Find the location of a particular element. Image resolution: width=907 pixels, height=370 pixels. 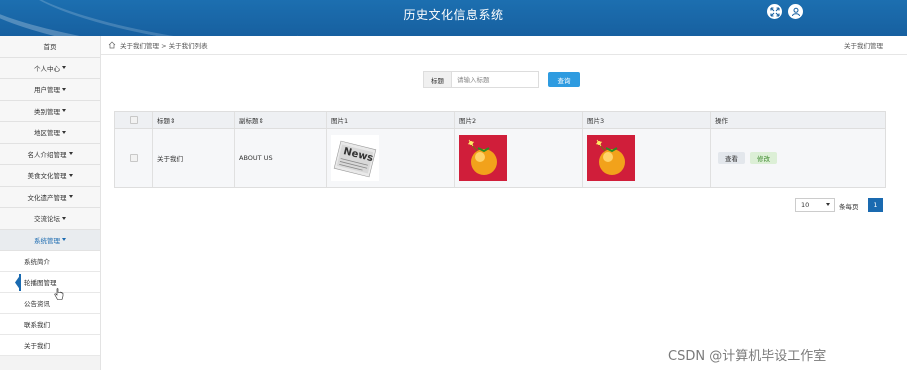

sidebar-item-food-culture-management: 美食文化管理 is located at coordinates (50, 176).